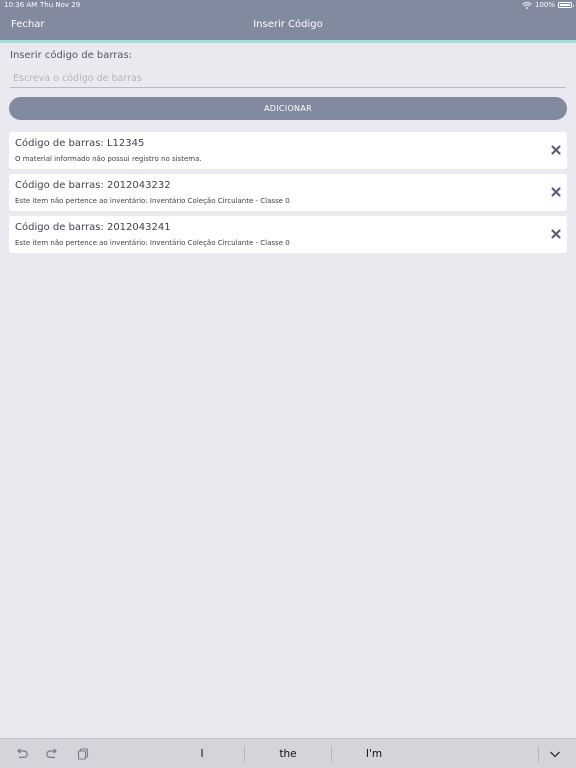 The height and width of the screenshot is (768, 576). What do you see at coordinates (566, 5) in the screenshot?
I see `battery-icon` at bounding box center [566, 5].